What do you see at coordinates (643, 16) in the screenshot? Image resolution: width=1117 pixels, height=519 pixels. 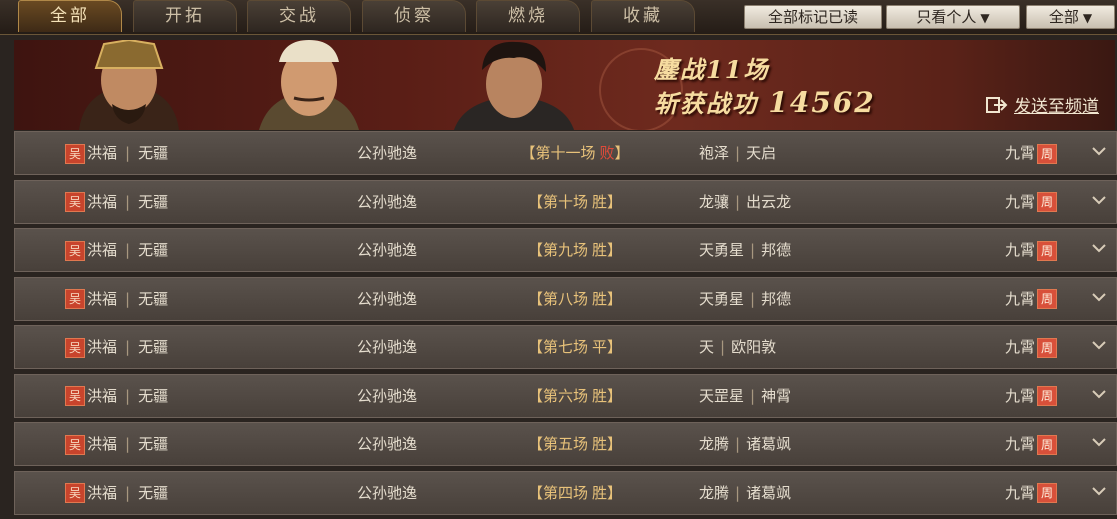 I see `tab-favorites: 收藏` at bounding box center [643, 16].